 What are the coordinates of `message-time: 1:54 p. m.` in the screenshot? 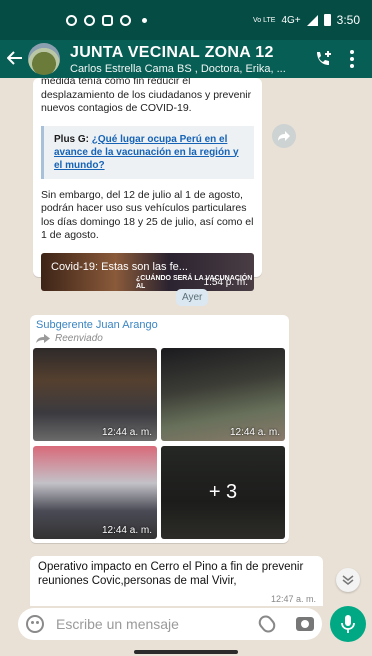 It's located at (225, 282).